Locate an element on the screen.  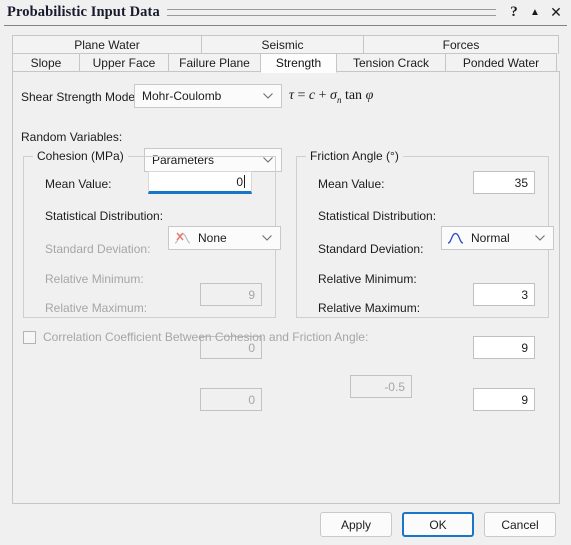
friction-std-dev-label: Standard Deviation: is located at coordinates (371, 249).